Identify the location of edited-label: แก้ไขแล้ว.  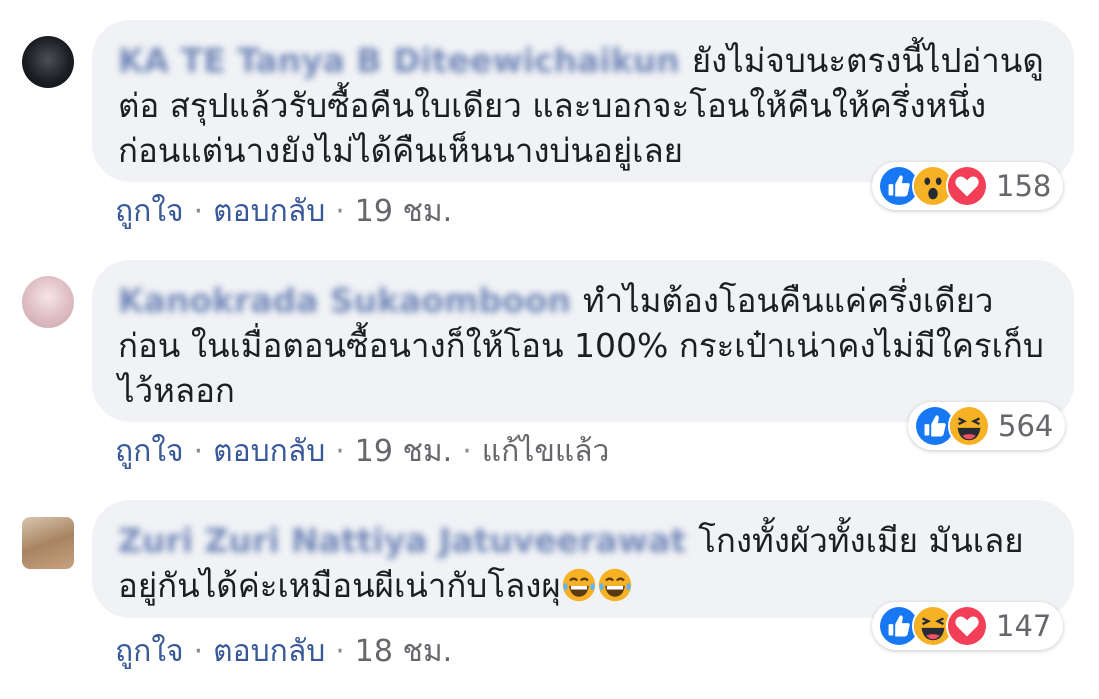
(546, 451).